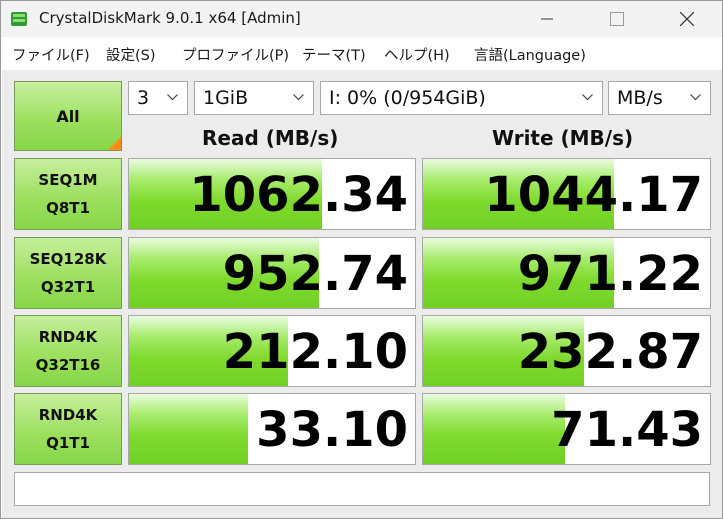 The height and width of the screenshot is (519, 723). I want to click on write-result-rnd4k-q1t1: 71.43, so click(566, 429).